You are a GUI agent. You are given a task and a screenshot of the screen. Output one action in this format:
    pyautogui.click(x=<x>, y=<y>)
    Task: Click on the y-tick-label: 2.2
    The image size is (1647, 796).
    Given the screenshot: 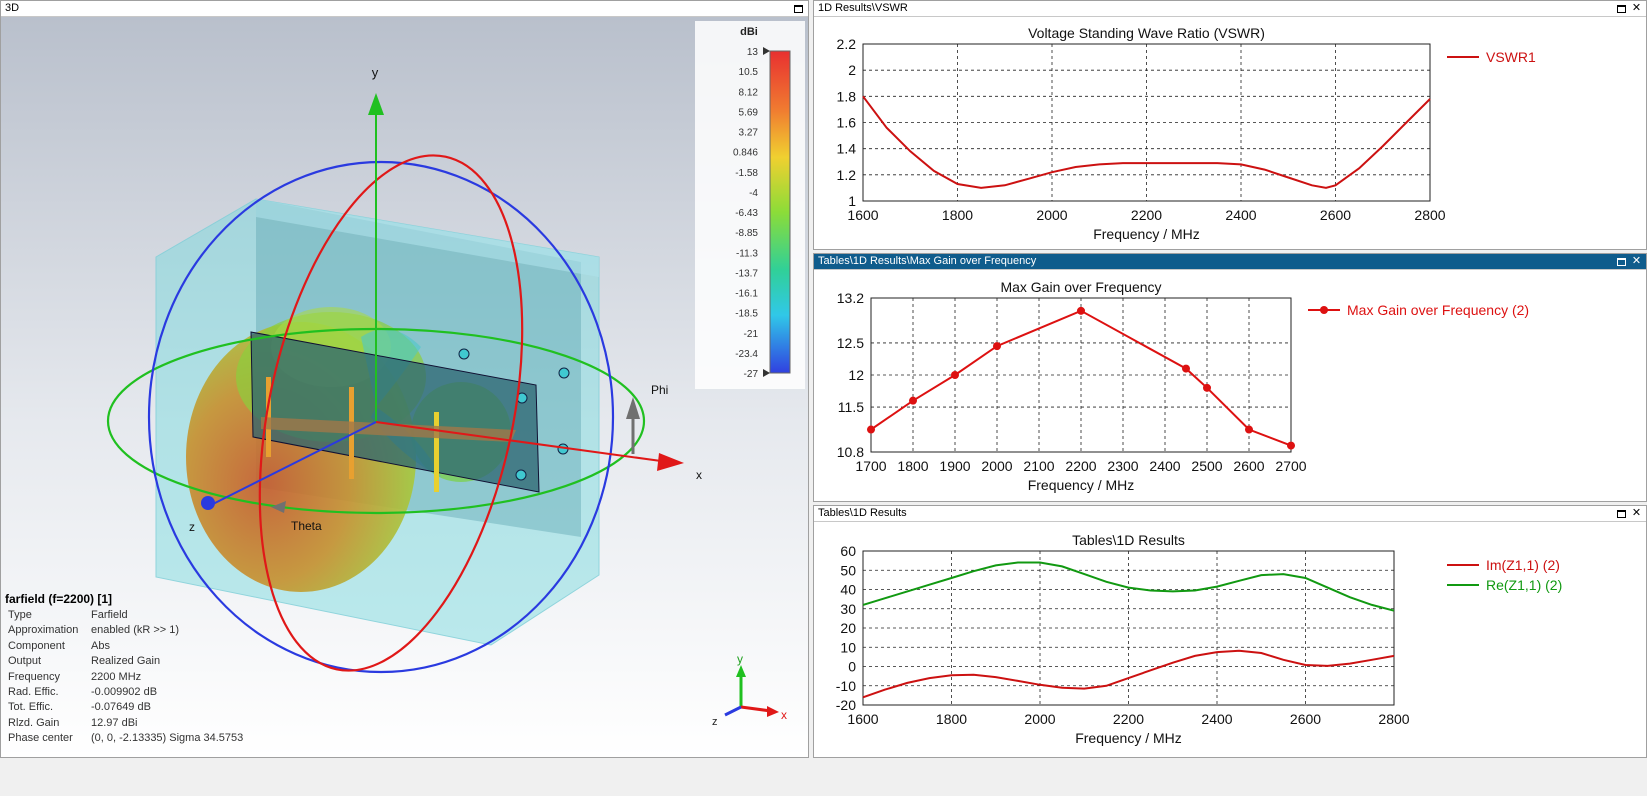 What is the action you would take?
    pyautogui.click(x=847, y=44)
    